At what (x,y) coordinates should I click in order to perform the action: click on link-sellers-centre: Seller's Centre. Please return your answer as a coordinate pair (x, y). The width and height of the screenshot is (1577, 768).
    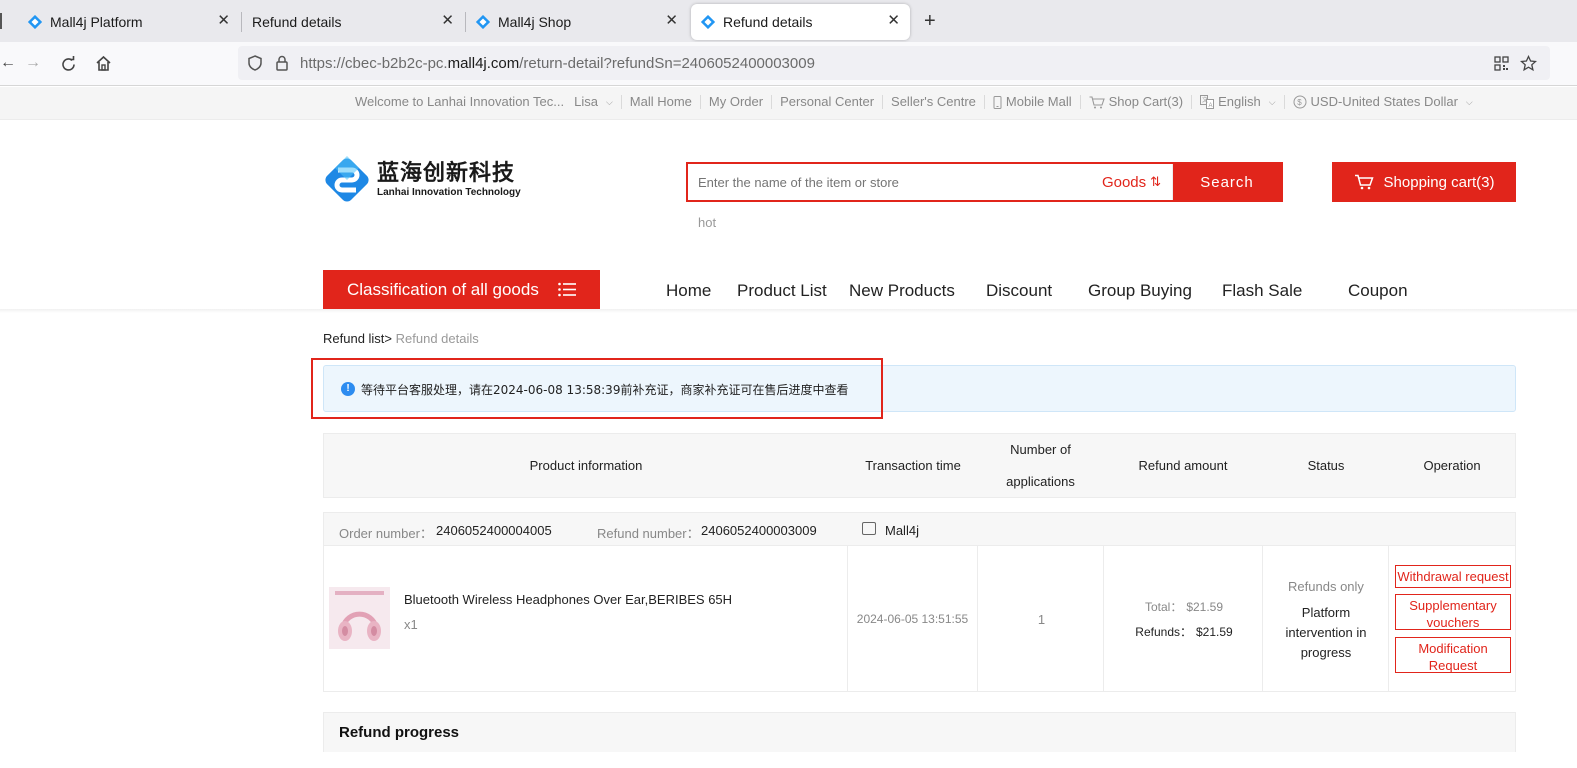
    Looking at the image, I should click on (934, 102).